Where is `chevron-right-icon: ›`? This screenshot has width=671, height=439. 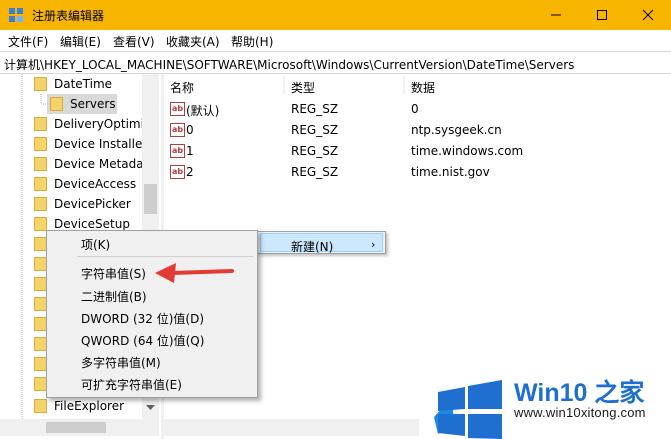 chevron-right-icon: › is located at coordinates (373, 244).